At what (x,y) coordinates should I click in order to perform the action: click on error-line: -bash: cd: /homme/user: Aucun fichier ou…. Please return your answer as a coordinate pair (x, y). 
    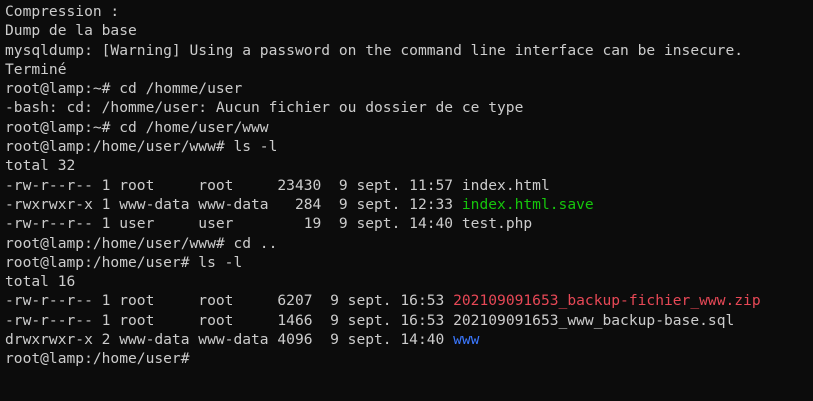
    Looking at the image, I should click on (264, 108).